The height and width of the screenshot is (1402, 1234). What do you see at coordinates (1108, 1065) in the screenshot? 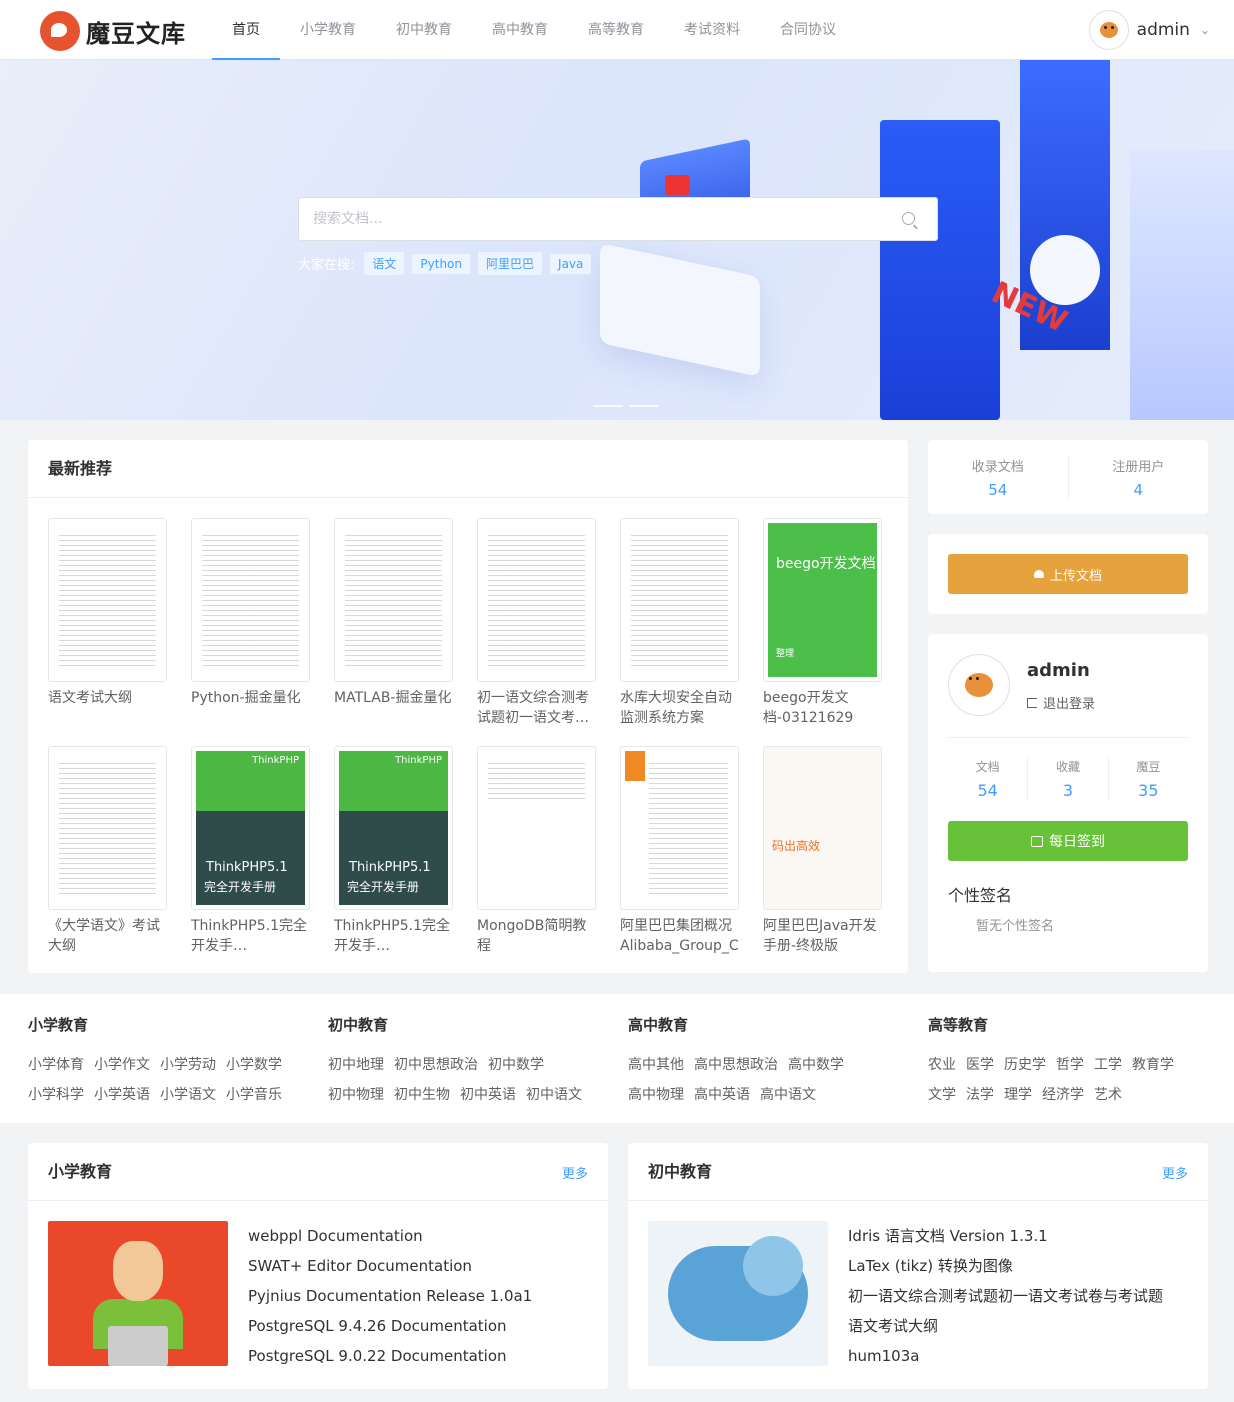
I see `category-link: 工学` at bounding box center [1108, 1065].